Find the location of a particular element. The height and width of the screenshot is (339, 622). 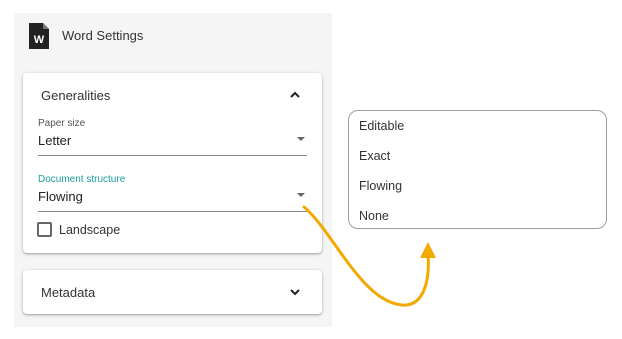

arrow-head-icon is located at coordinates (428, 250).